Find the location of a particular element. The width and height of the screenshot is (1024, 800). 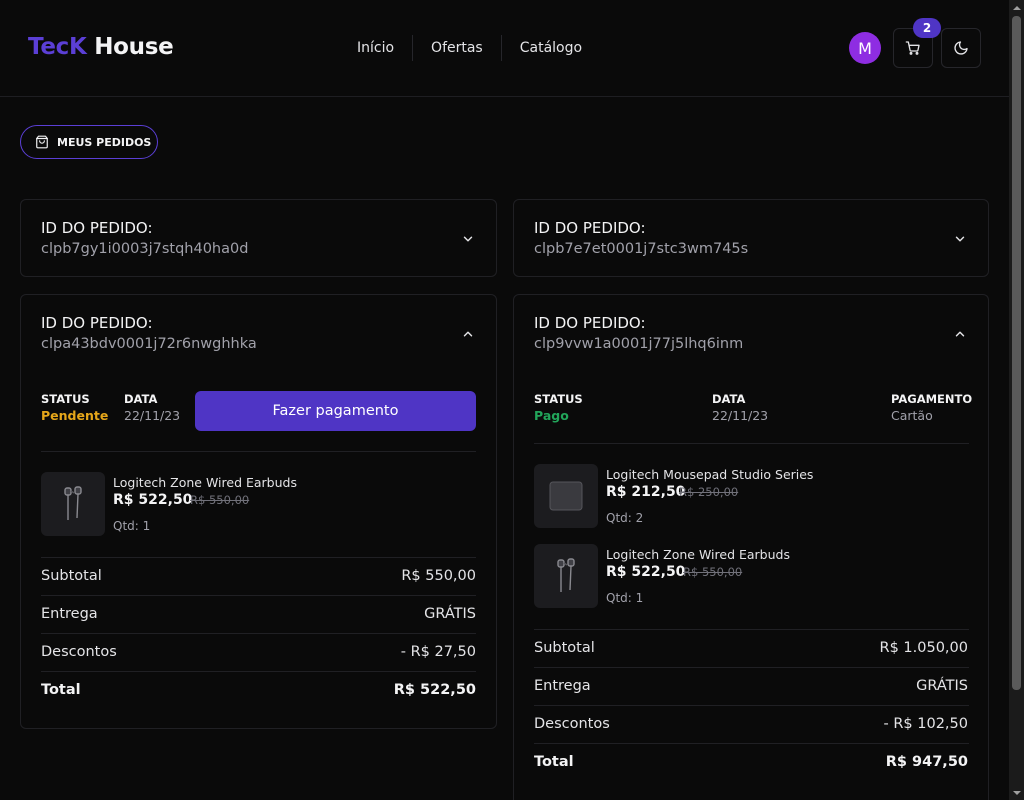

payment-value: Cartão is located at coordinates (912, 415).